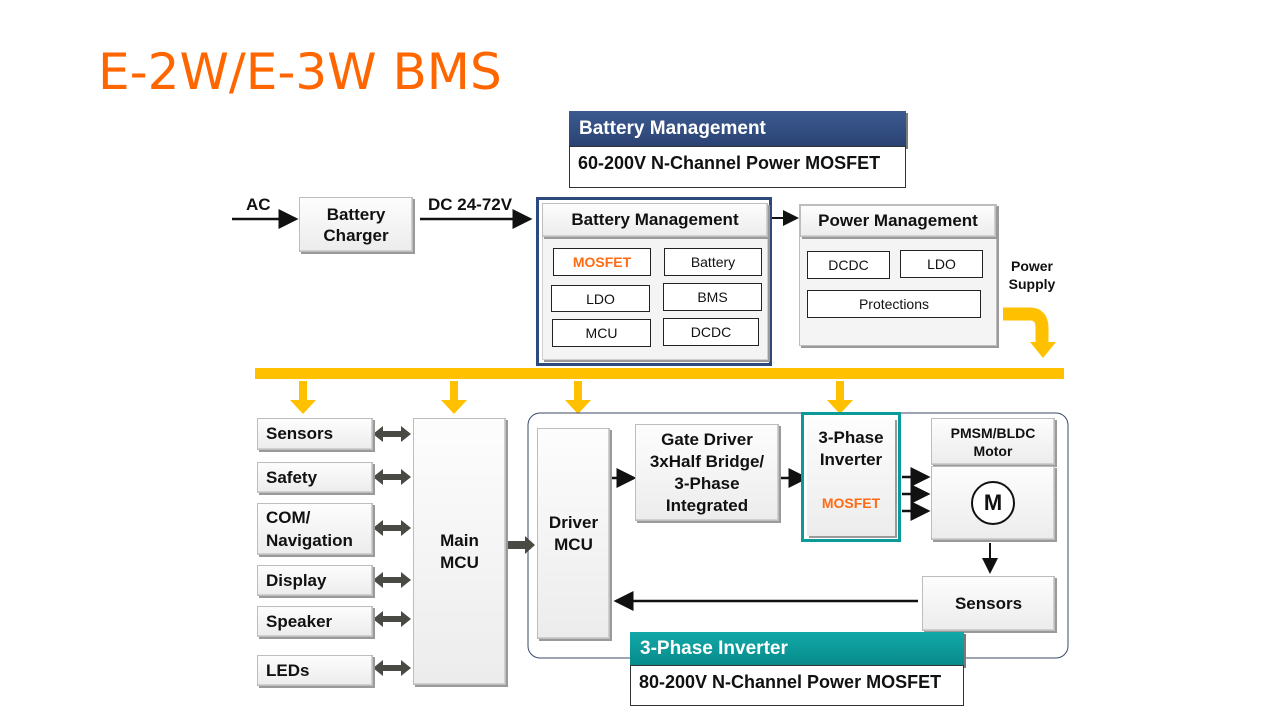  I want to click on peripheral-leds: LEDs, so click(315, 670).